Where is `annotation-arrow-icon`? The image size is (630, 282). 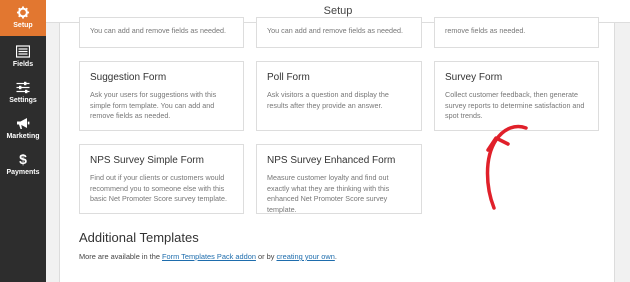
annotation-arrow-icon is located at coordinates (506, 167).